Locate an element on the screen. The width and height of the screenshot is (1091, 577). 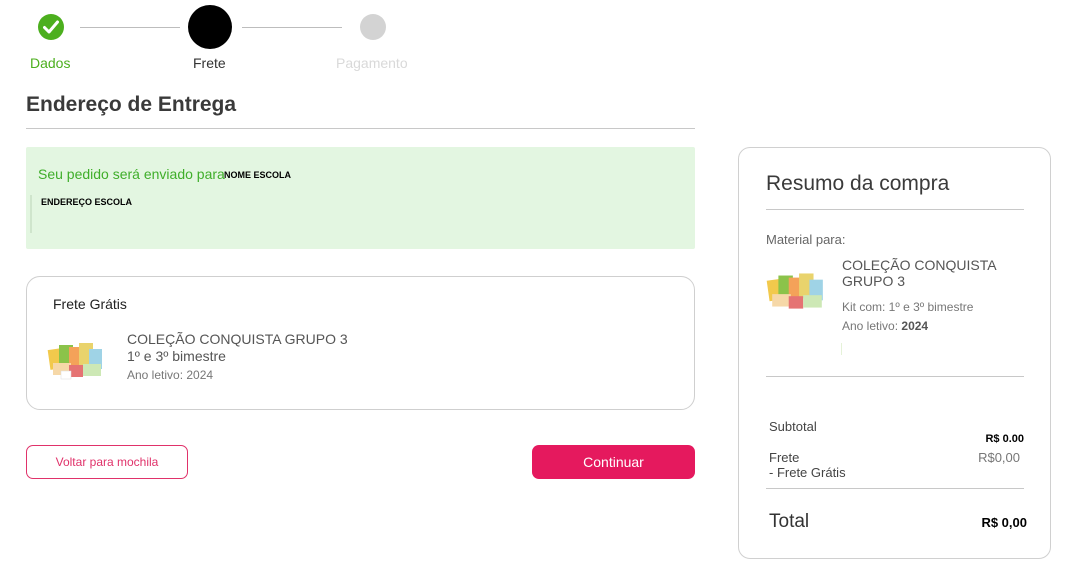
continue-button: Continuar is located at coordinates (613, 462).